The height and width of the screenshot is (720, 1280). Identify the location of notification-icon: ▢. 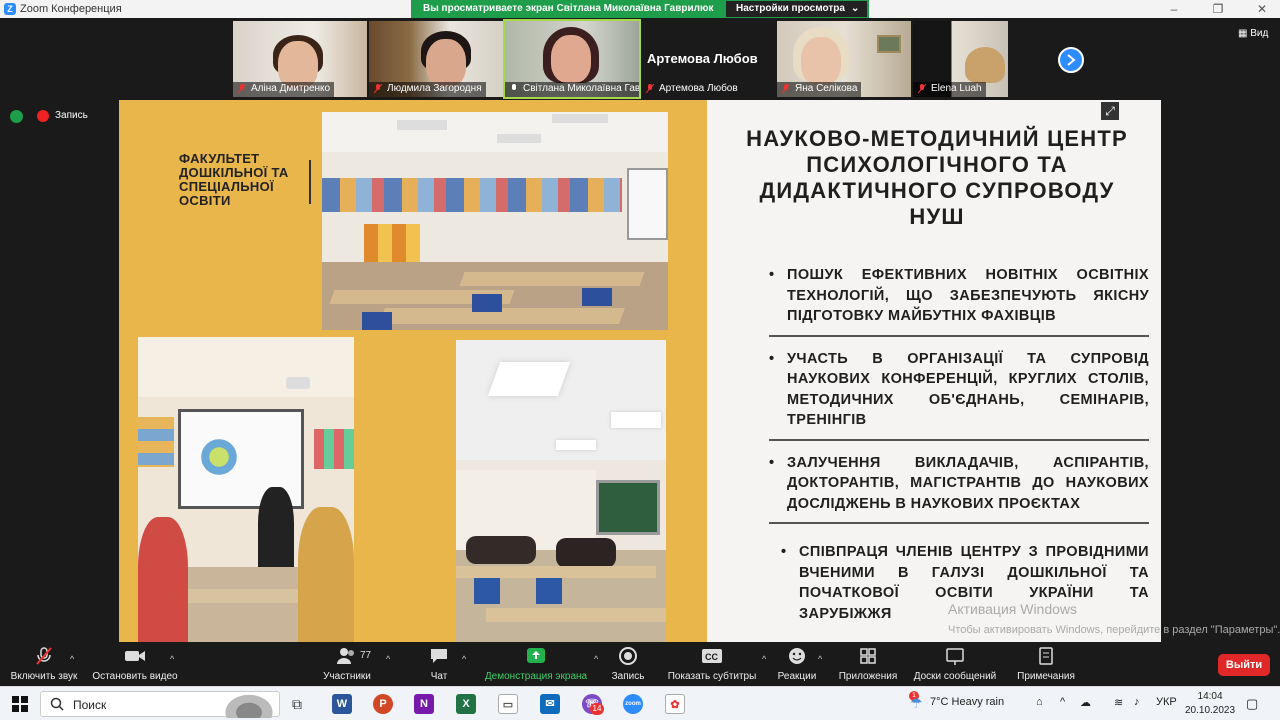
(1252, 704).